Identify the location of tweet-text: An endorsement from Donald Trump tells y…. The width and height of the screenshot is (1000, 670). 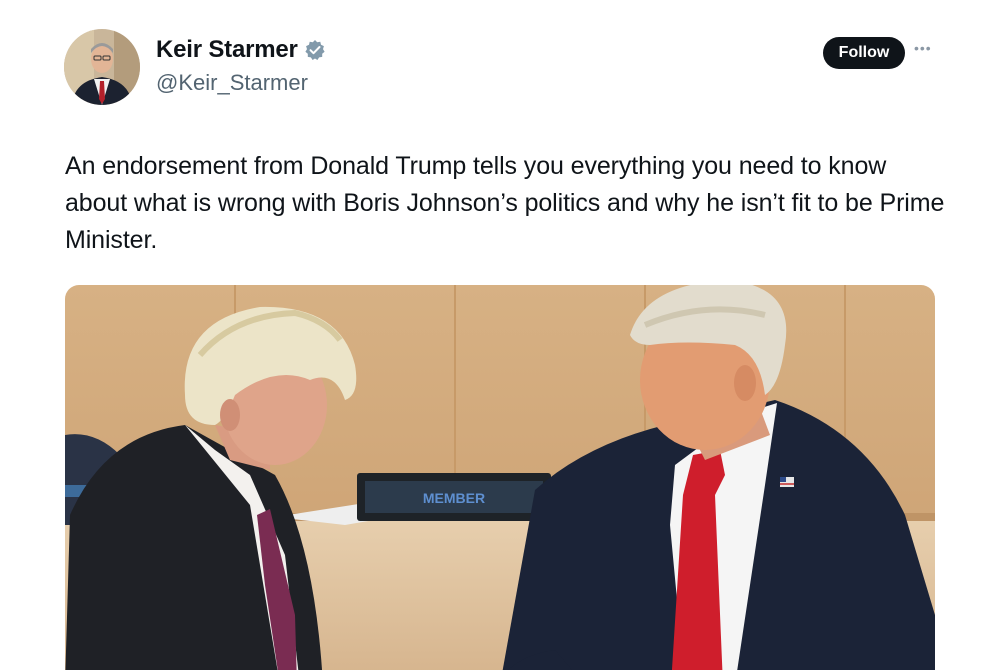
(505, 203).